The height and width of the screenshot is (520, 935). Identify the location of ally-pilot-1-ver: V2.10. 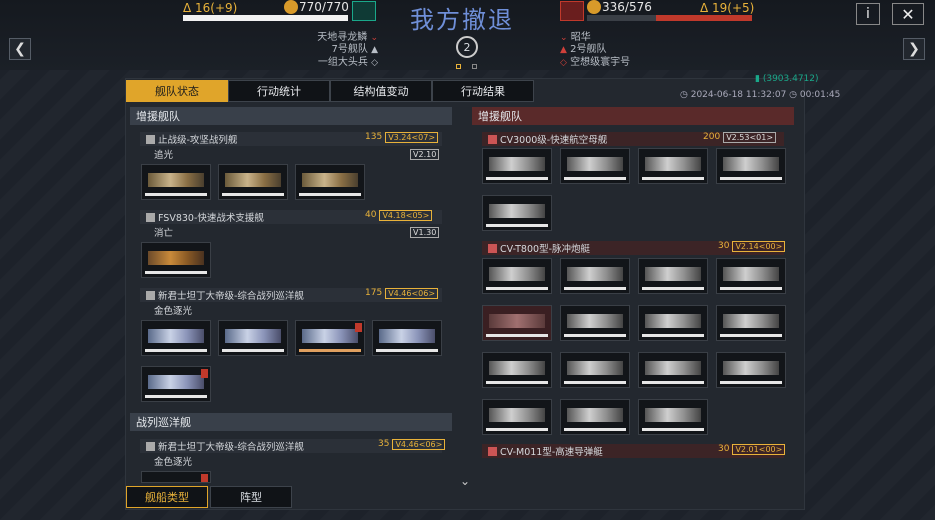
(425, 154).